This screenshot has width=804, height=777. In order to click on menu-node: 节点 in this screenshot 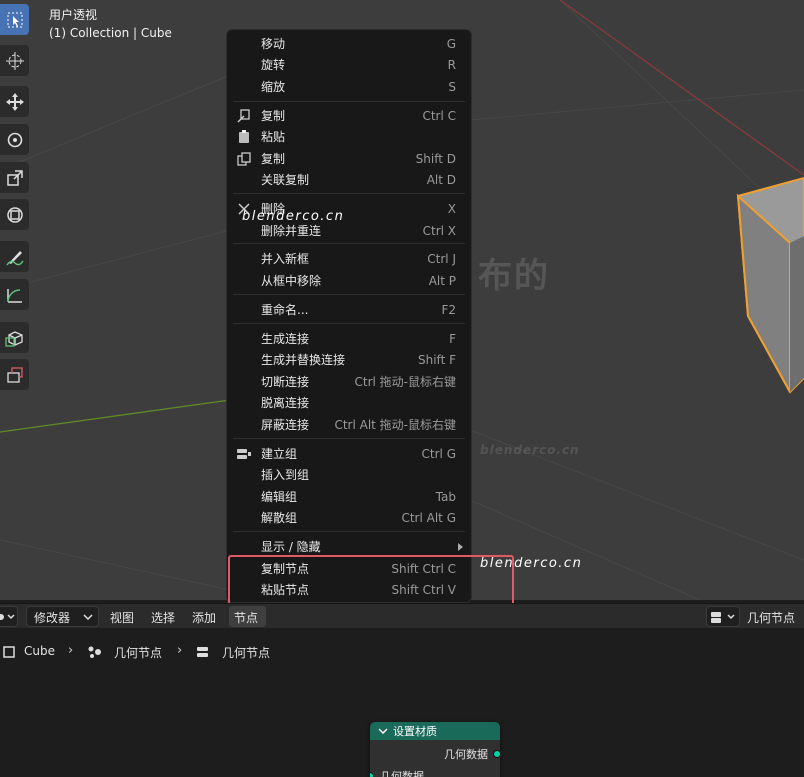, I will do `click(246, 617)`.